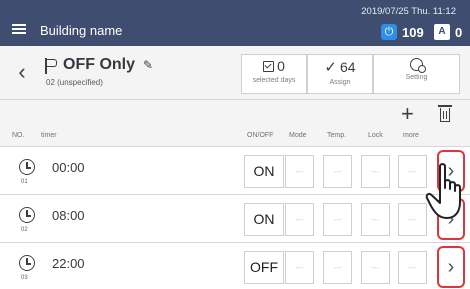 The image size is (470, 289). I want to click on col-lock: Lock, so click(375, 135).